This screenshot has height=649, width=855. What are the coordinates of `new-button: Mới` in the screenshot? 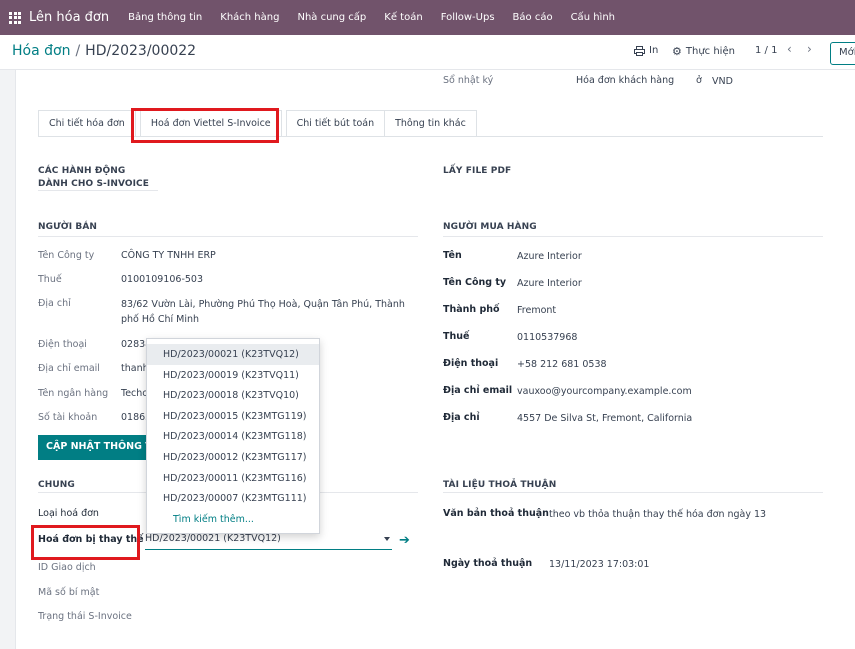 It's located at (842, 53).